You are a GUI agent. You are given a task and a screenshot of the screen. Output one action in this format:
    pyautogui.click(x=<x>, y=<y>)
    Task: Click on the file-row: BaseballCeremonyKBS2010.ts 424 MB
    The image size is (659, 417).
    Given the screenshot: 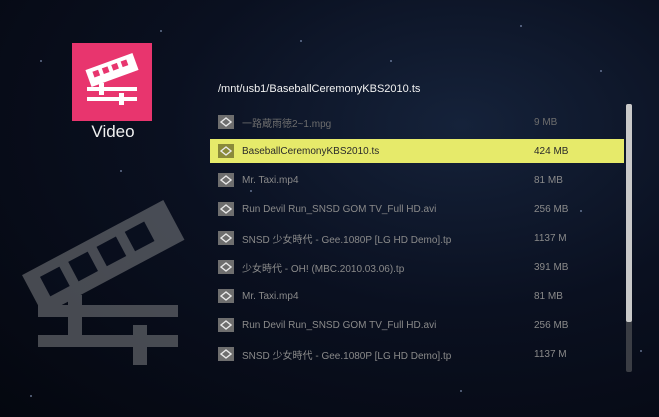 What is the action you would take?
    pyautogui.click(x=417, y=151)
    